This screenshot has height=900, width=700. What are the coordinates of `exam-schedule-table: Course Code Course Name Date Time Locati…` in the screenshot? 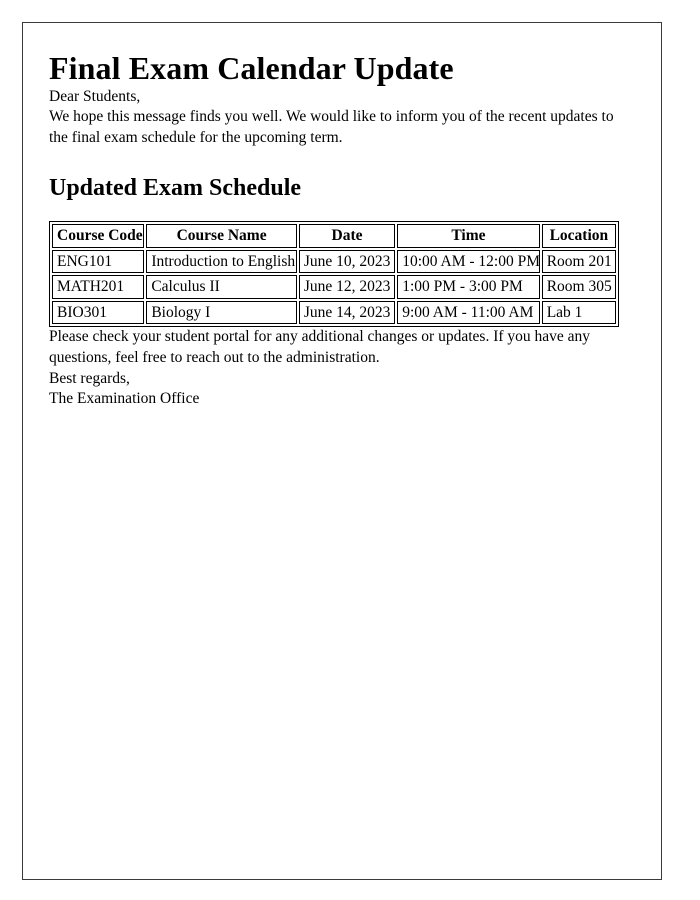 It's located at (334, 274).